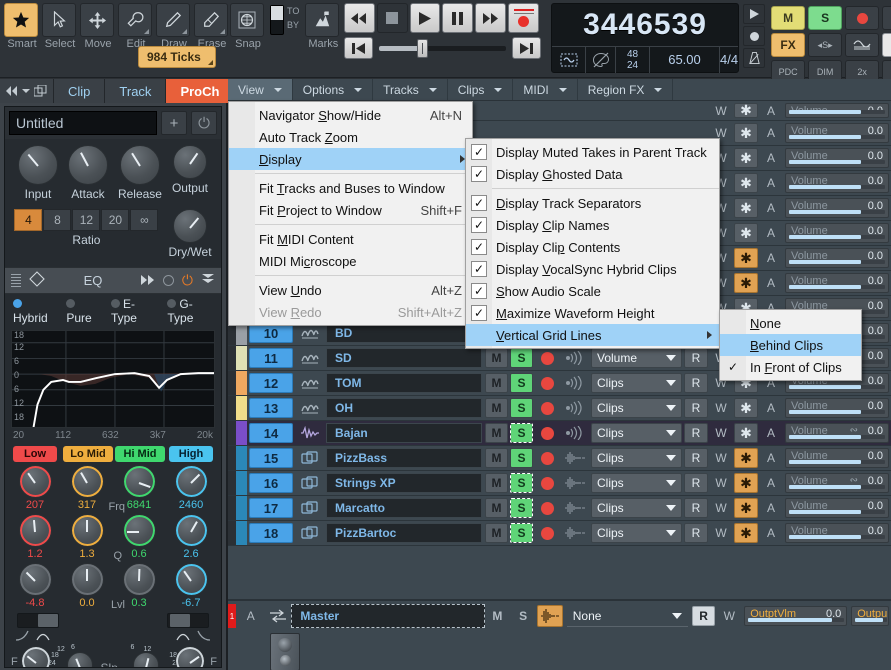  I want to click on track-number: 11, so click(271, 358).